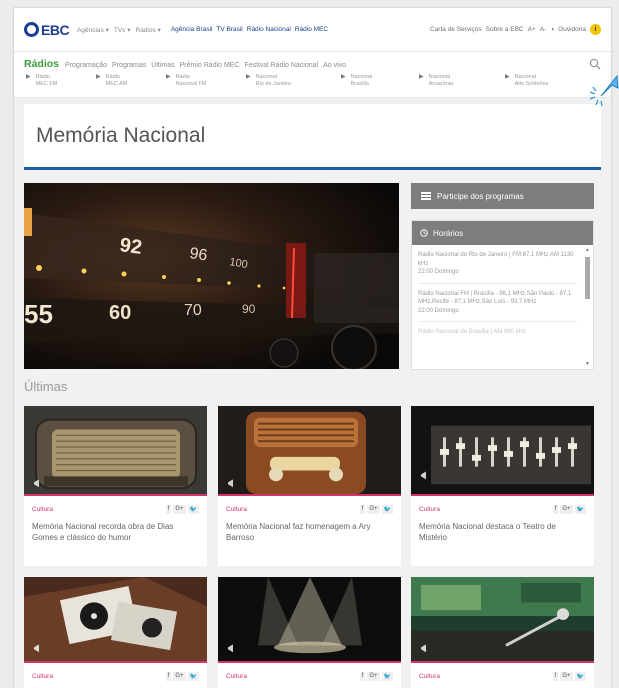  Describe the element at coordinates (572, 29) in the screenshot. I see `ouvidoria-link: Ouvidoria` at that location.